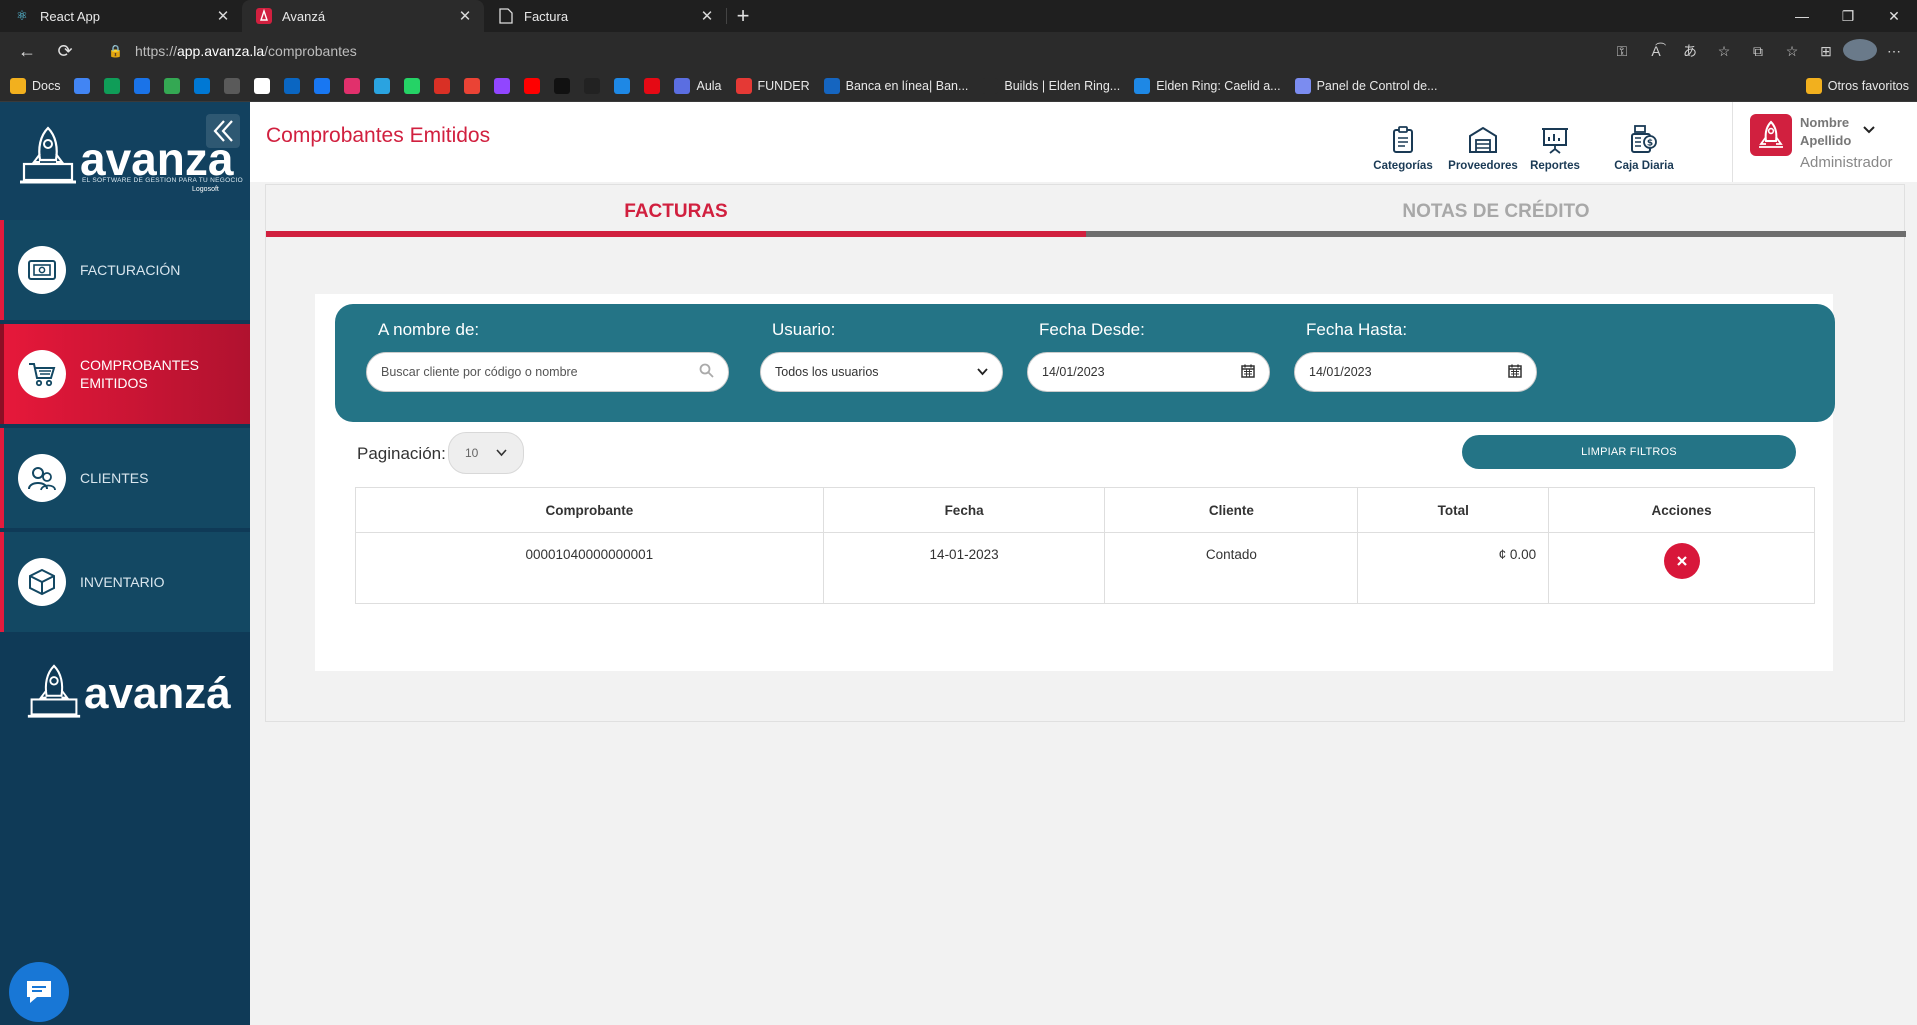  What do you see at coordinates (115, 51) in the screenshot?
I see `lock-icon: 🔒` at bounding box center [115, 51].